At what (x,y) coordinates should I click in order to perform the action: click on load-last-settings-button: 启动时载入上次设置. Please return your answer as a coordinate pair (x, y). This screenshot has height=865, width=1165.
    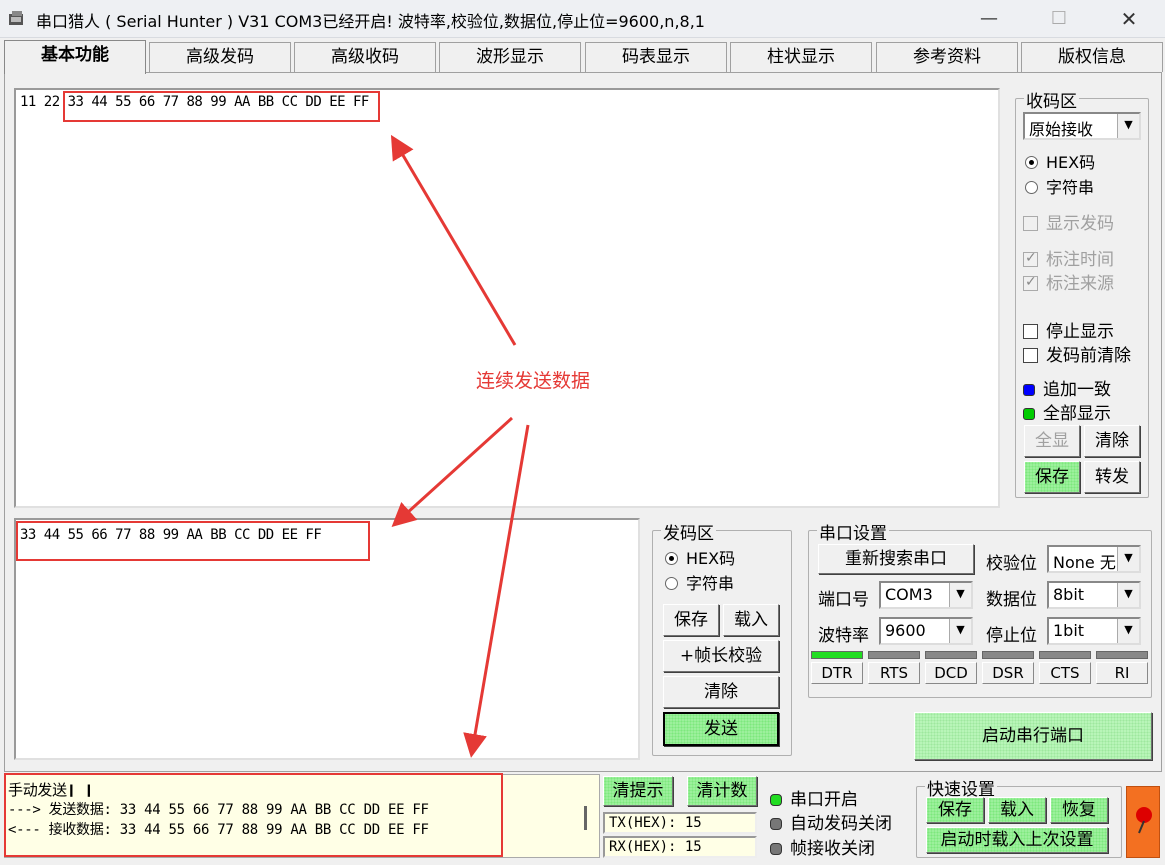
    Looking at the image, I should click on (1017, 840).